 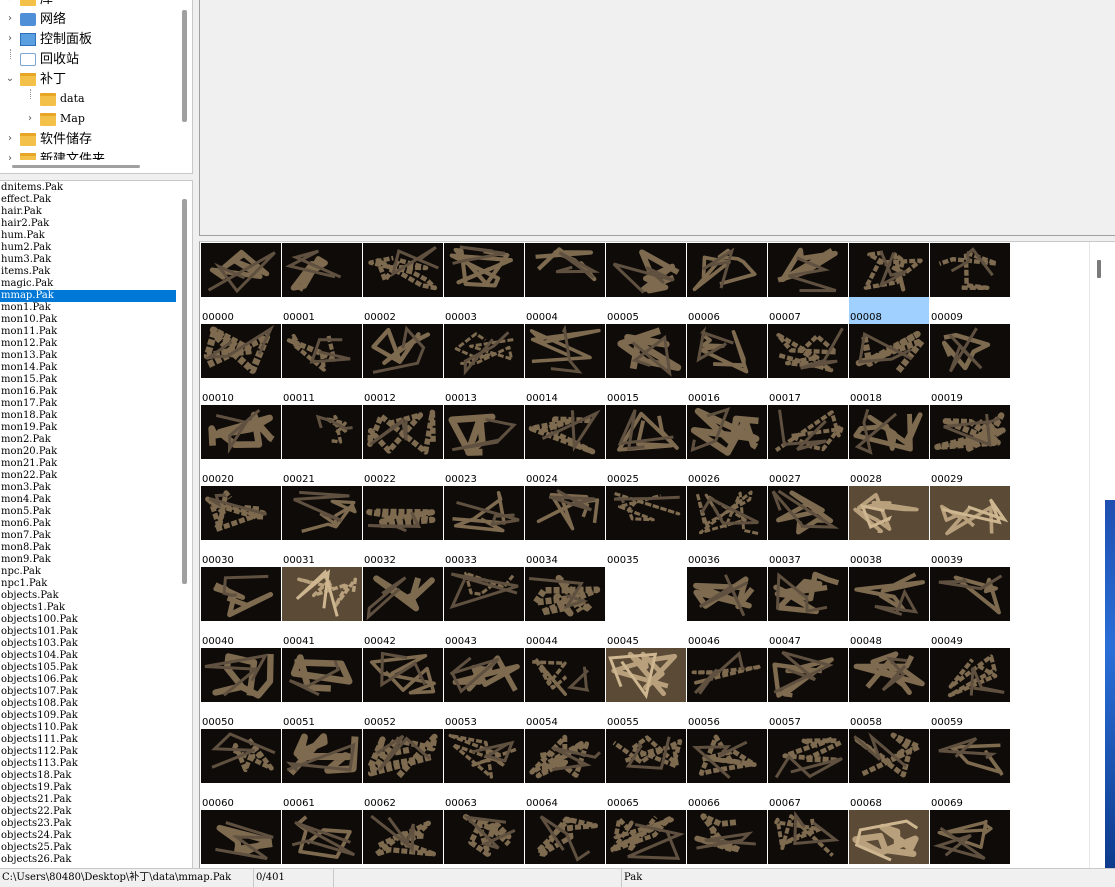 What do you see at coordinates (88, 248) in the screenshot?
I see `file-list-item: hum2.Pak` at bounding box center [88, 248].